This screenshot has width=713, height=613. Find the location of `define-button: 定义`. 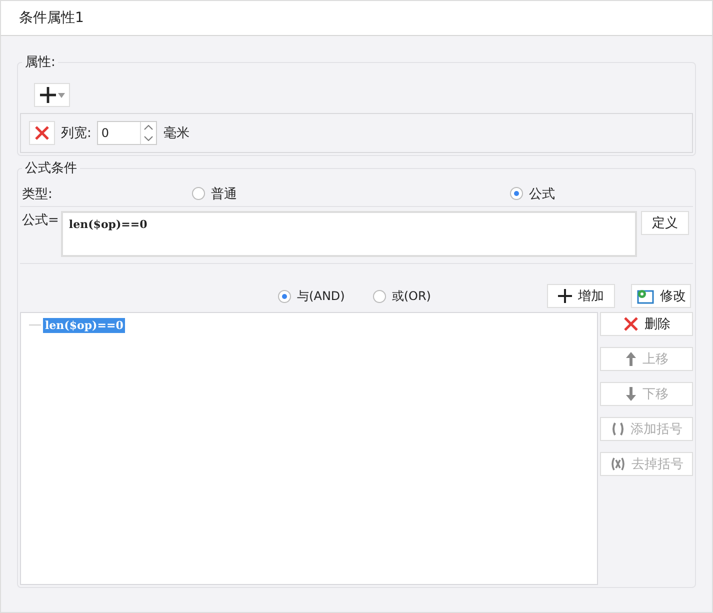

define-button: 定义 is located at coordinates (664, 223).